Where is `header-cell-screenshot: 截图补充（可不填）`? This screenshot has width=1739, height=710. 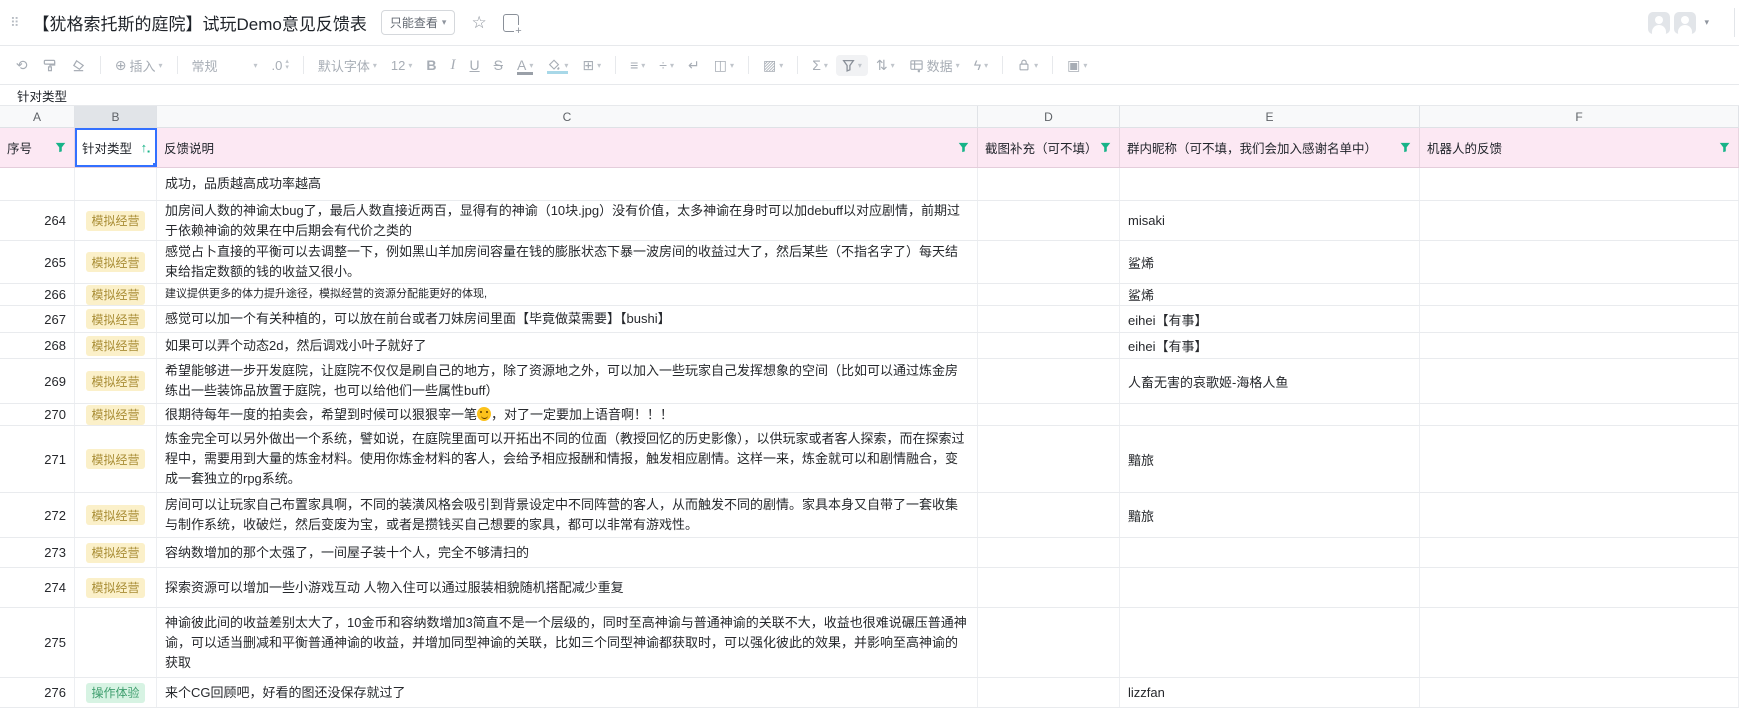 header-cell-screenshot: 截图补充（可不填） is located at coordinates (1049, 147).